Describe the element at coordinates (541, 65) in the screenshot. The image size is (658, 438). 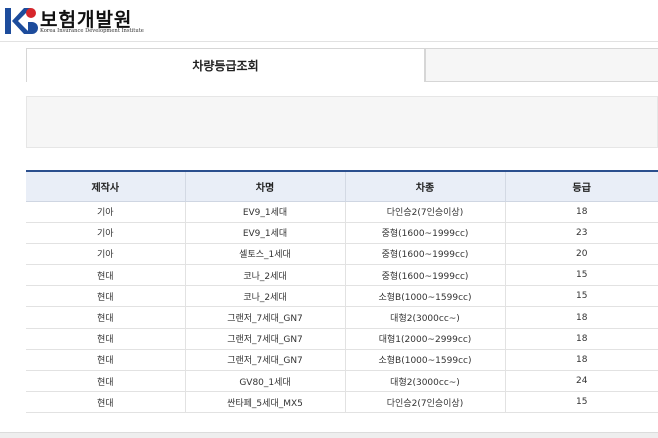
I see `tab-secondary` at that location.